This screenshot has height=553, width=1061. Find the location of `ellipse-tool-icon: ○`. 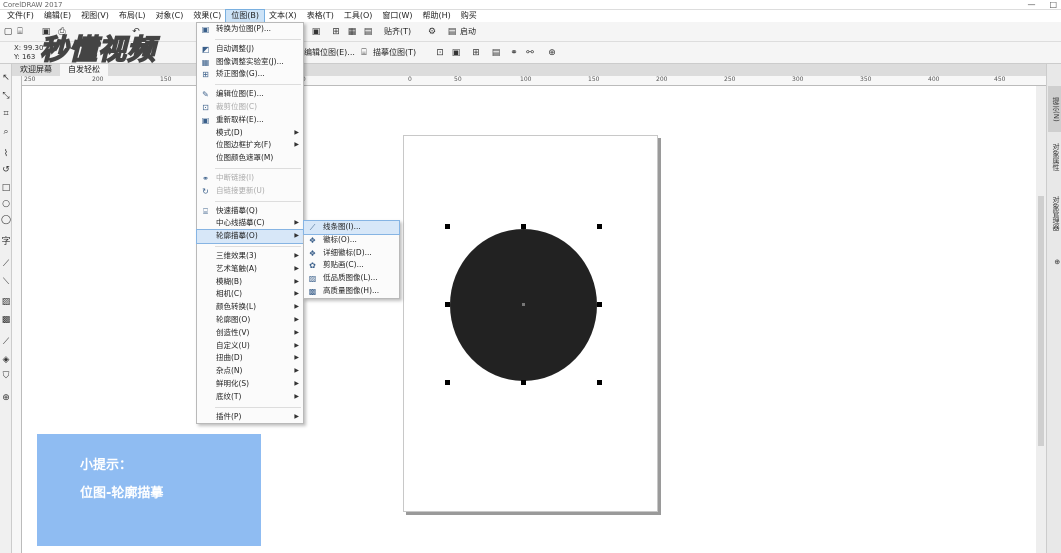

ellipse-tool-icon: ○ is located at coordinates (6, 204).